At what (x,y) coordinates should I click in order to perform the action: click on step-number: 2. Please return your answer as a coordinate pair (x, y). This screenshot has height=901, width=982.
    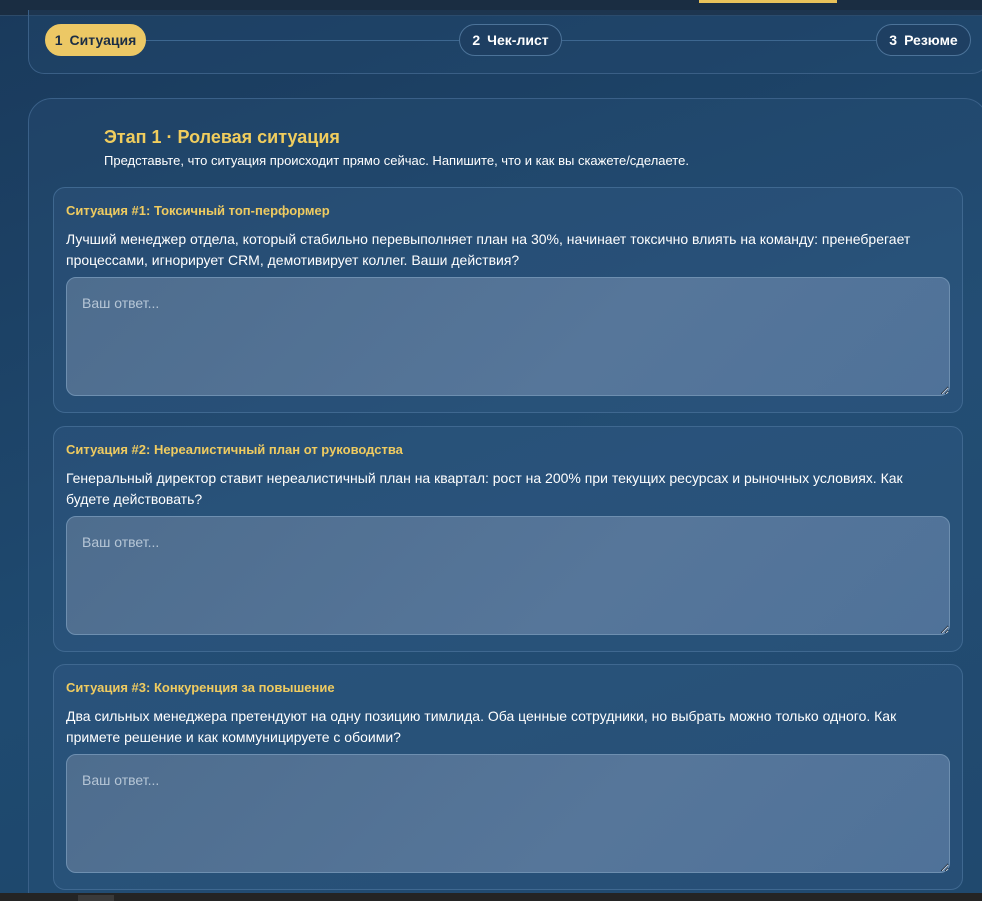
    Looking at the image, I should click on (476, 40).